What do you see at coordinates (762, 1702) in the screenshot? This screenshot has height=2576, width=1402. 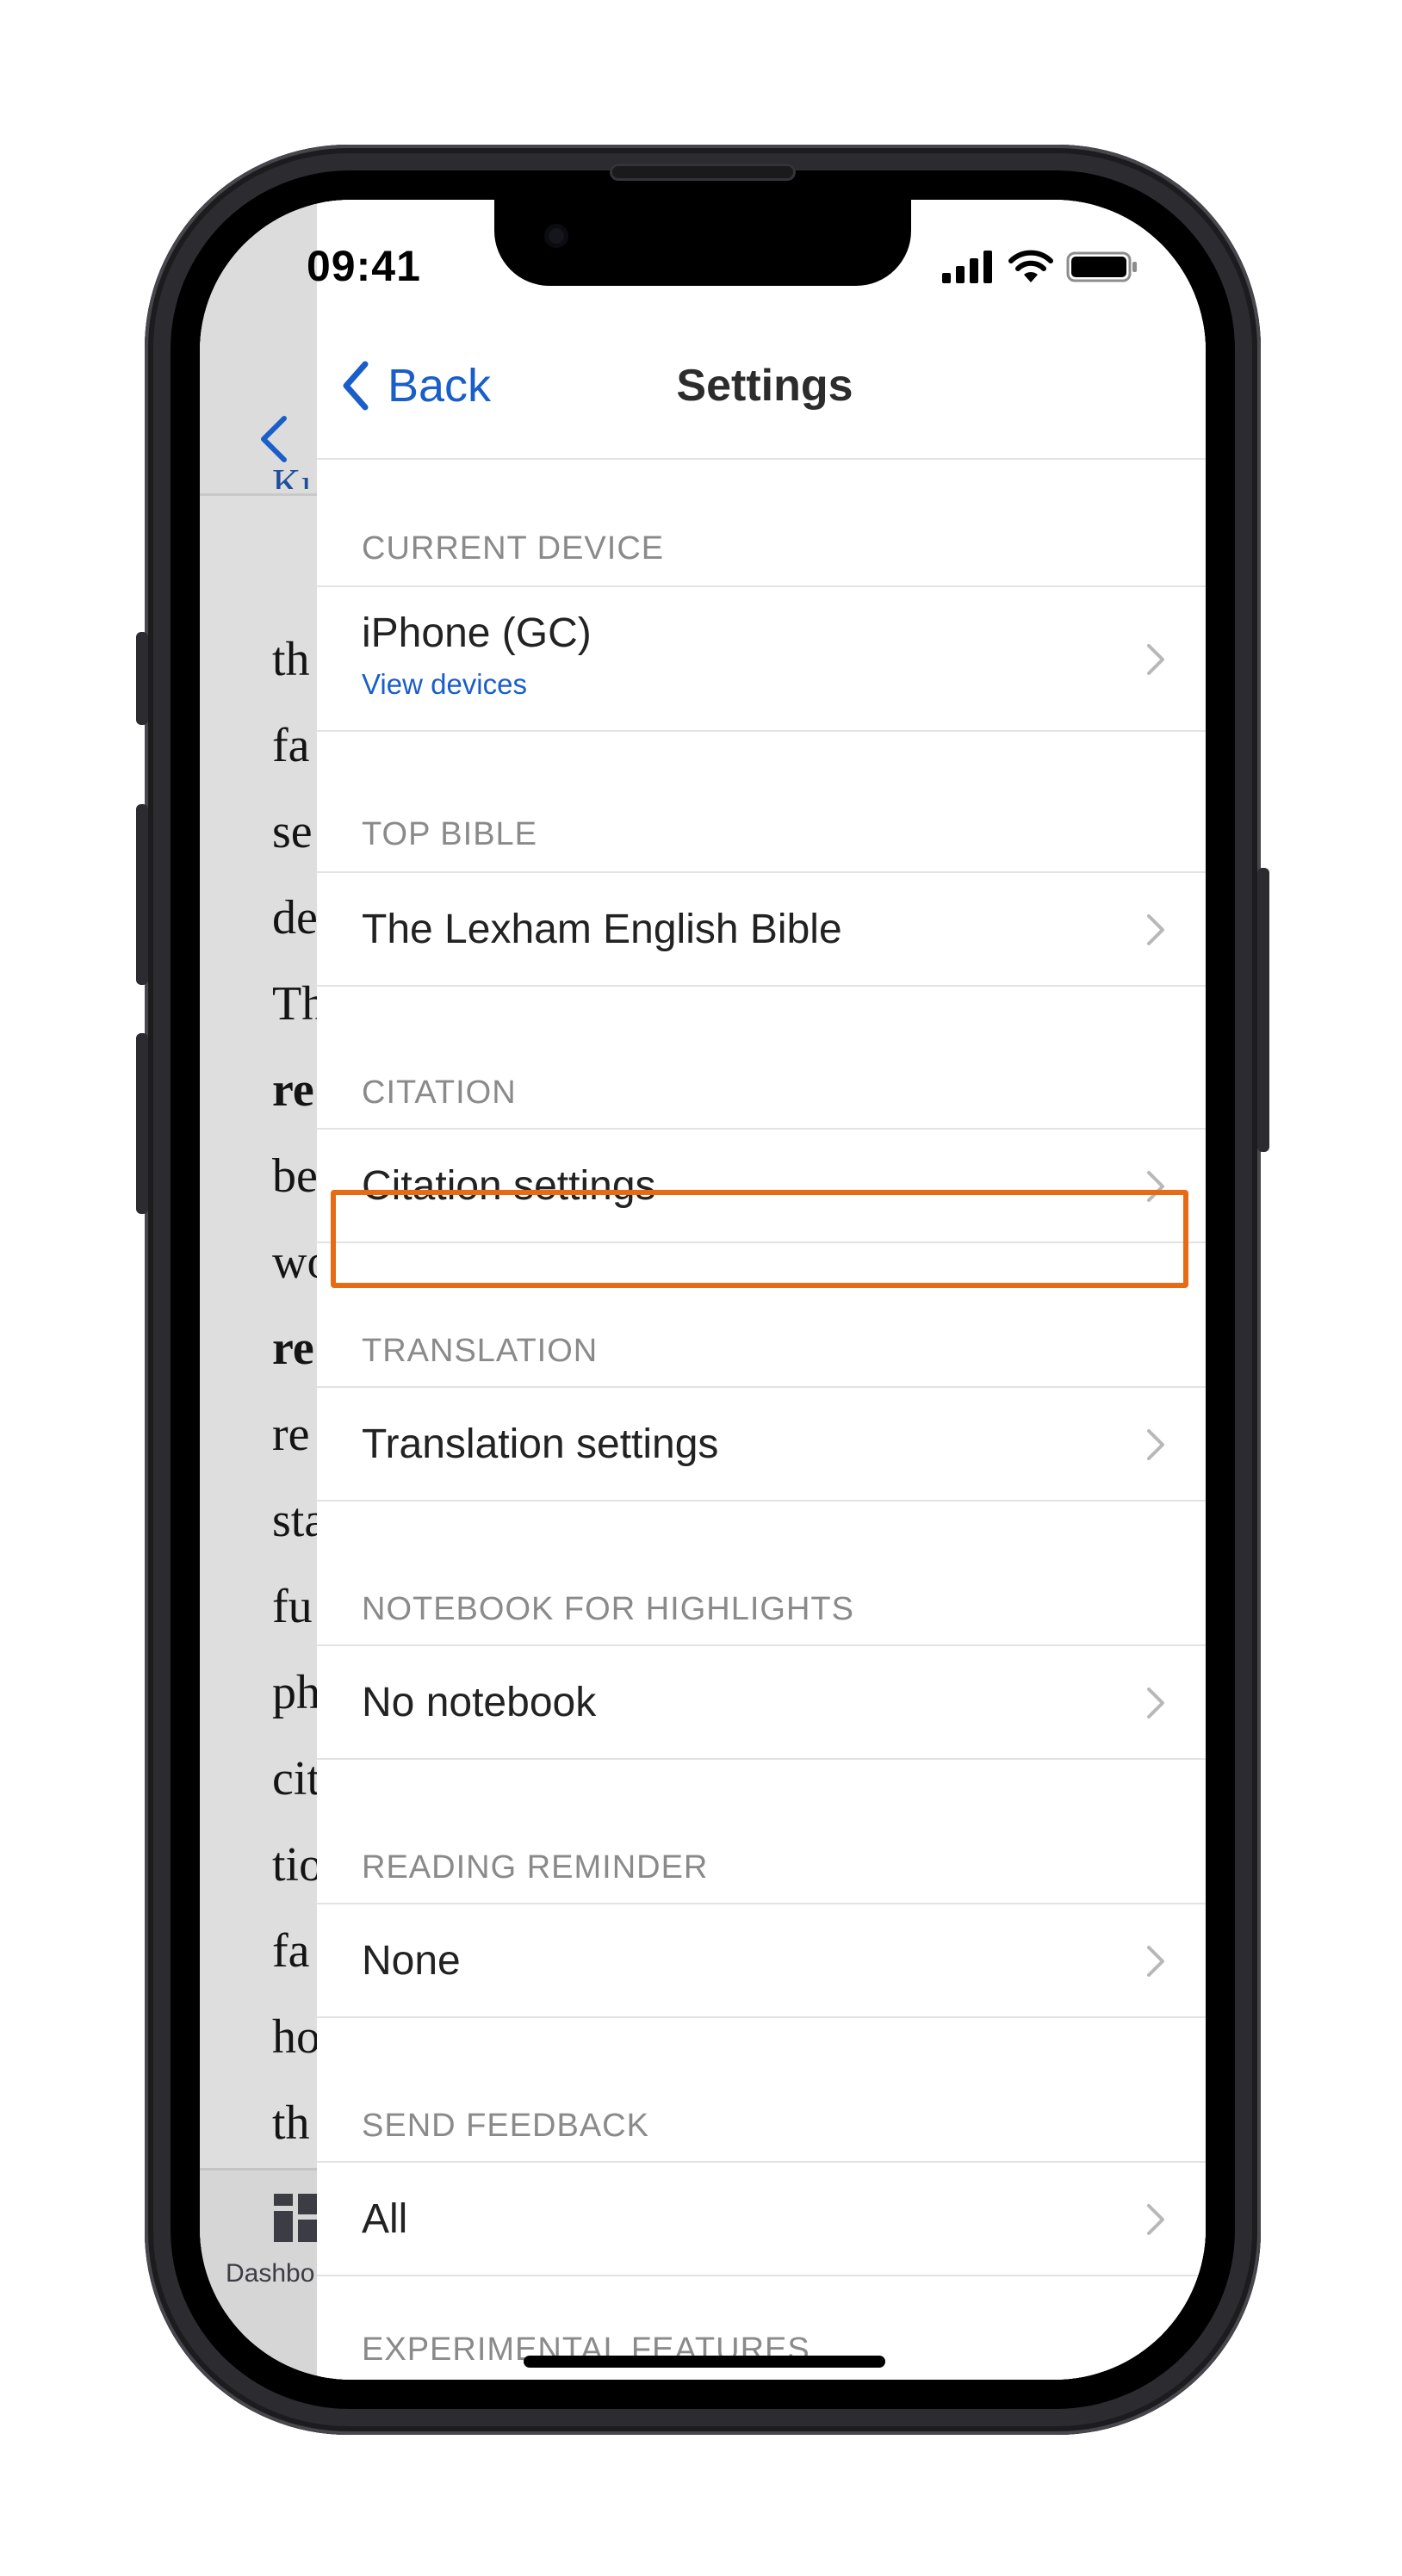 I see `row-notebook: No notebook` at bounding box center [762, 1702].